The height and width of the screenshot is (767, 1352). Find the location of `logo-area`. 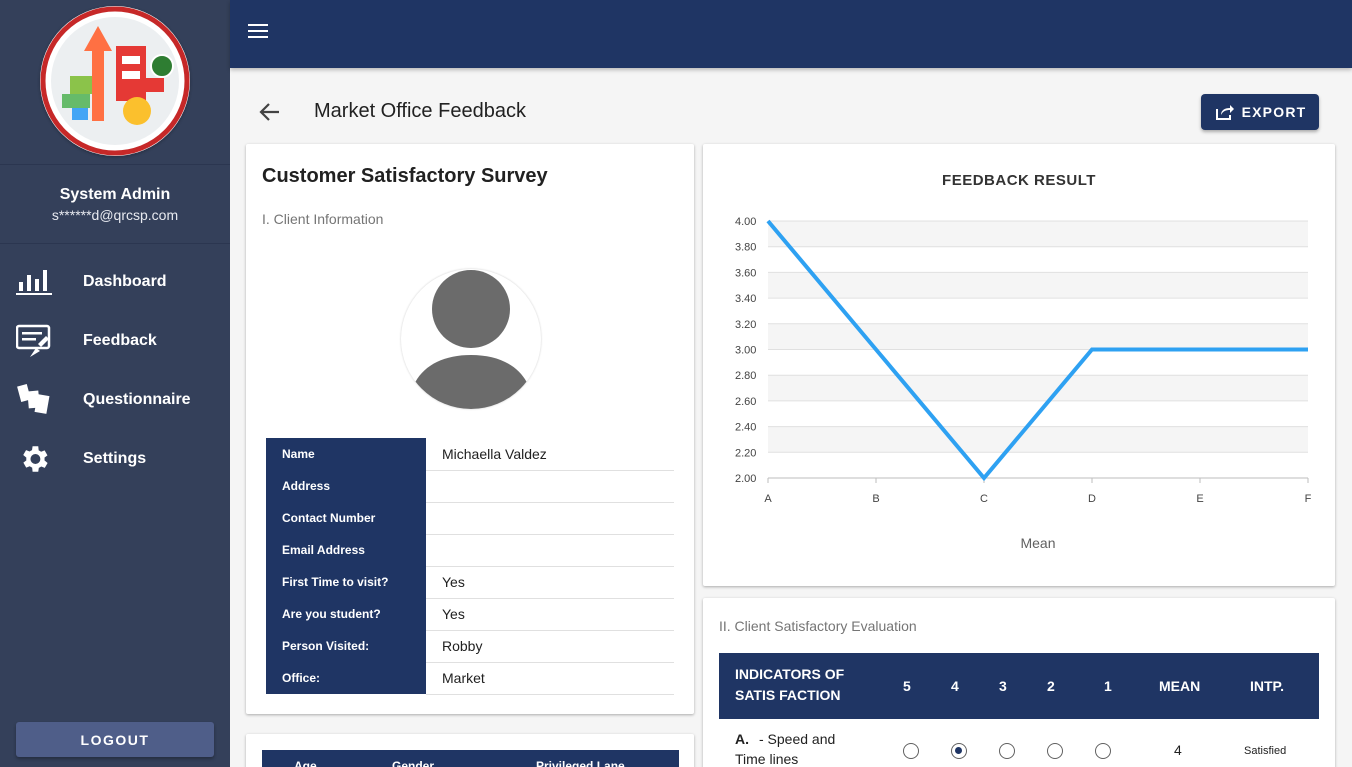

logo-area is located at coordinates (115, 82).